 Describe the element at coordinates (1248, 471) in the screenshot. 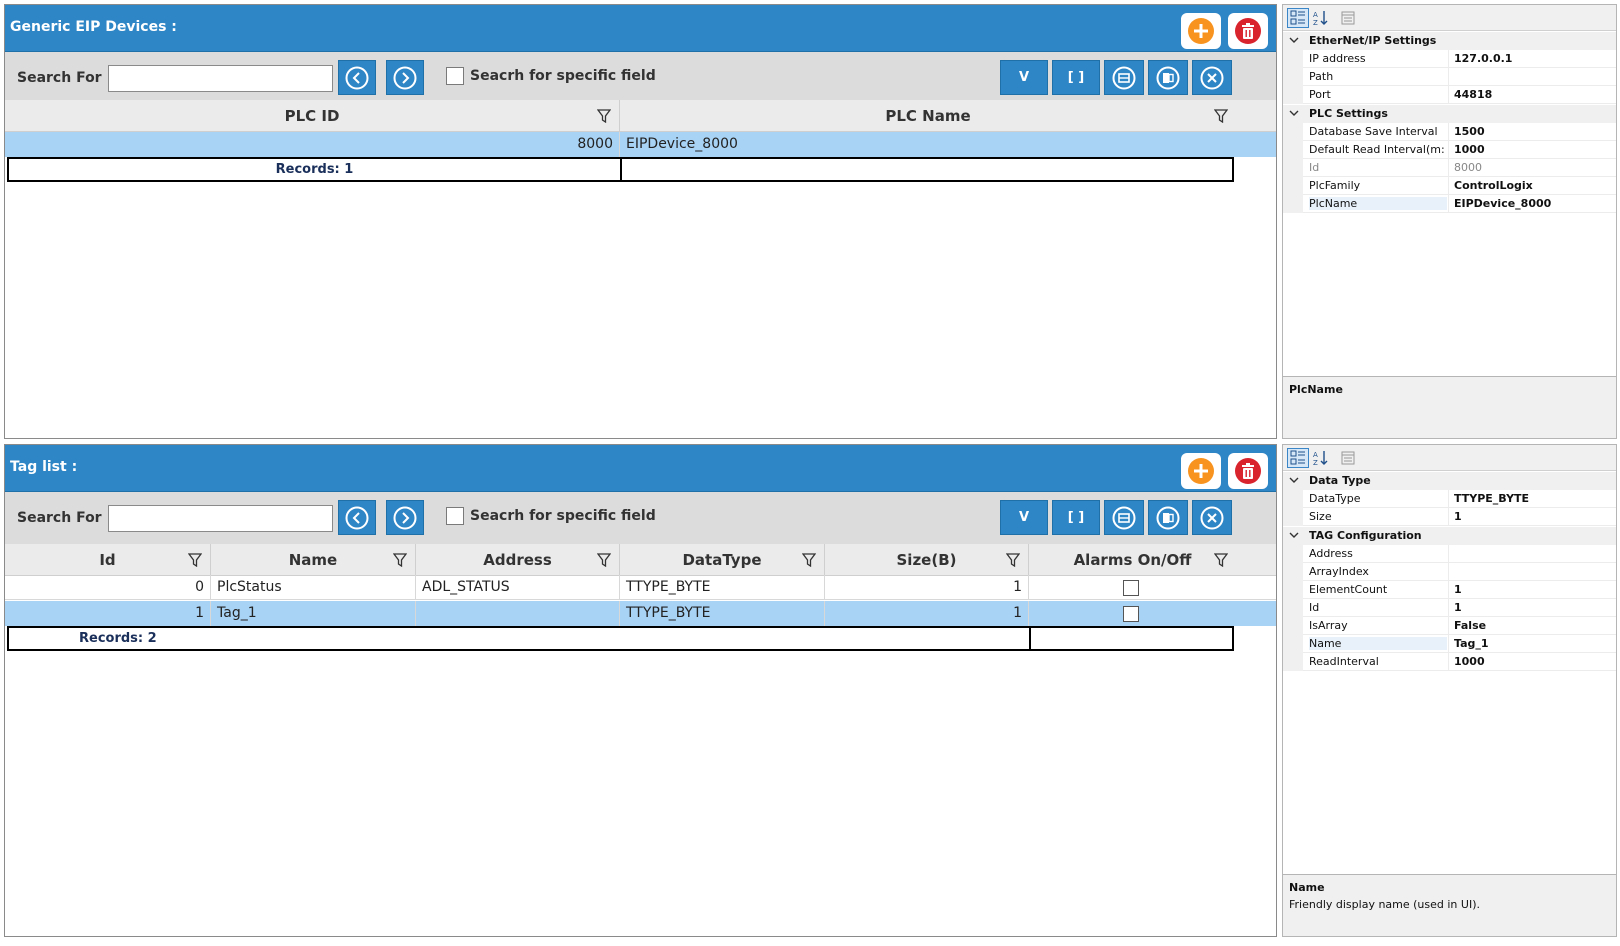

I see `delete-tag-button` at that location.